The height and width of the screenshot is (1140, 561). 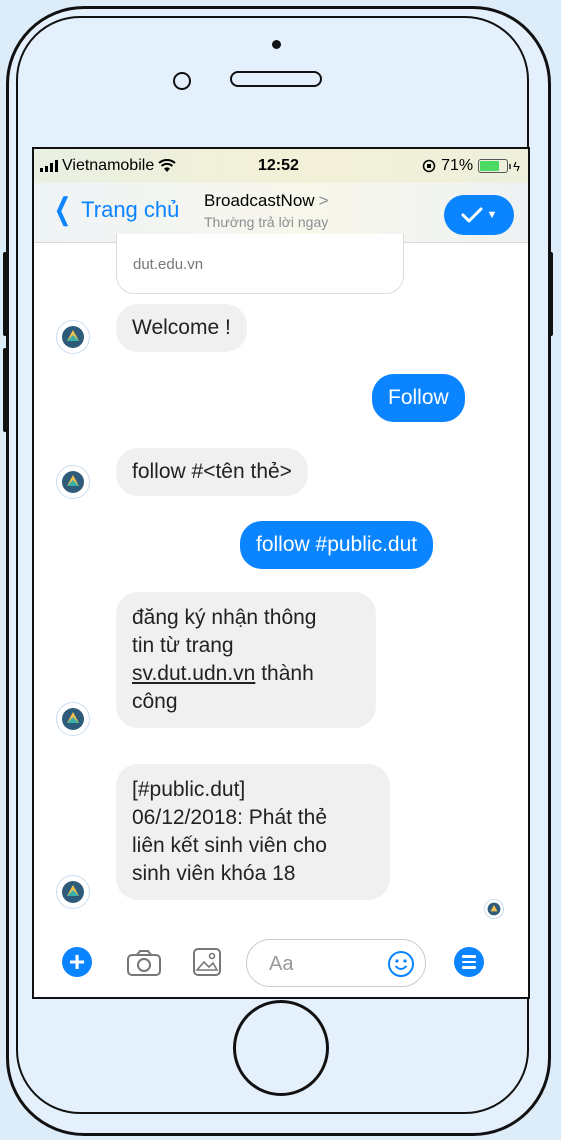 I want to click on message-line: thành, so click(x=284, y=673).